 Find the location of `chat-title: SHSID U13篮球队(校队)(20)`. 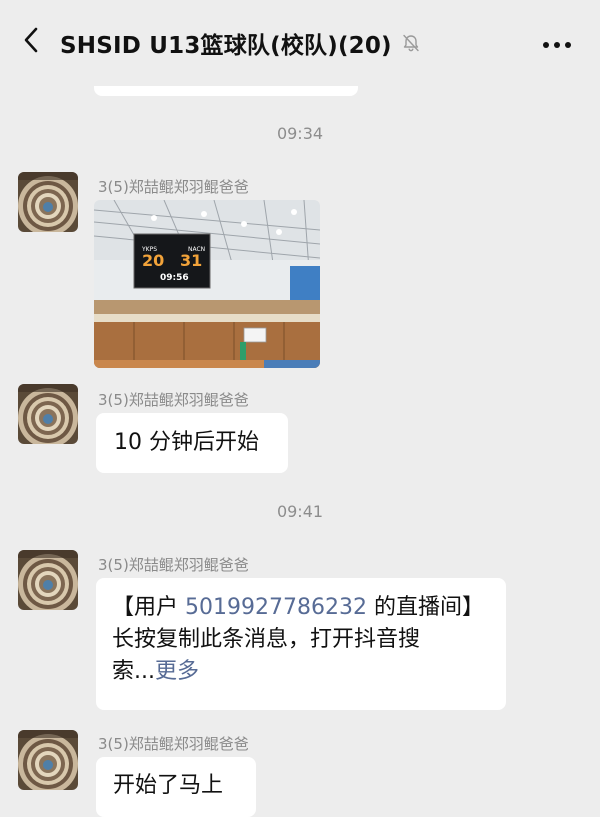

chat-title: SHSID U13篮球队(校队)(20) is located at coordinates (226, 46).